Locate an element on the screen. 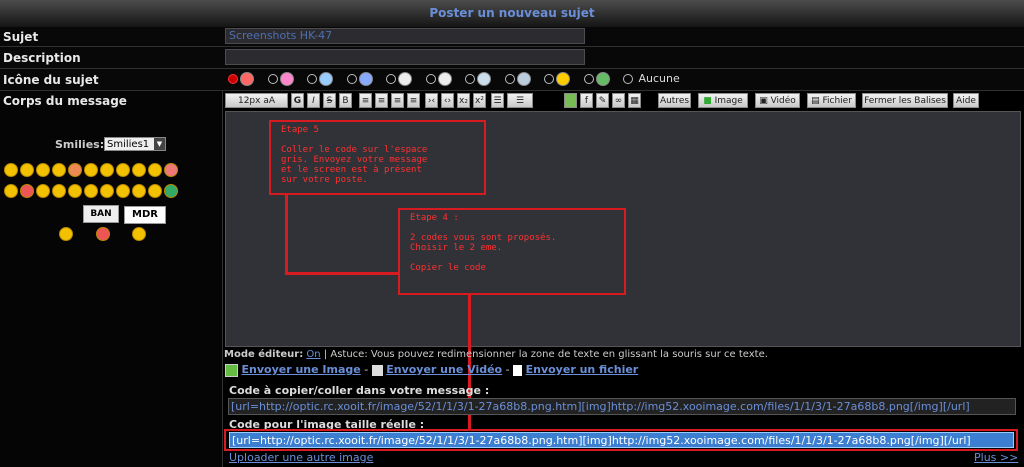 Image resolution: width=1024 pixels, height=467 pixels. fermer-balises-button: Fermer les Balises is located at coordinates (905, 100).